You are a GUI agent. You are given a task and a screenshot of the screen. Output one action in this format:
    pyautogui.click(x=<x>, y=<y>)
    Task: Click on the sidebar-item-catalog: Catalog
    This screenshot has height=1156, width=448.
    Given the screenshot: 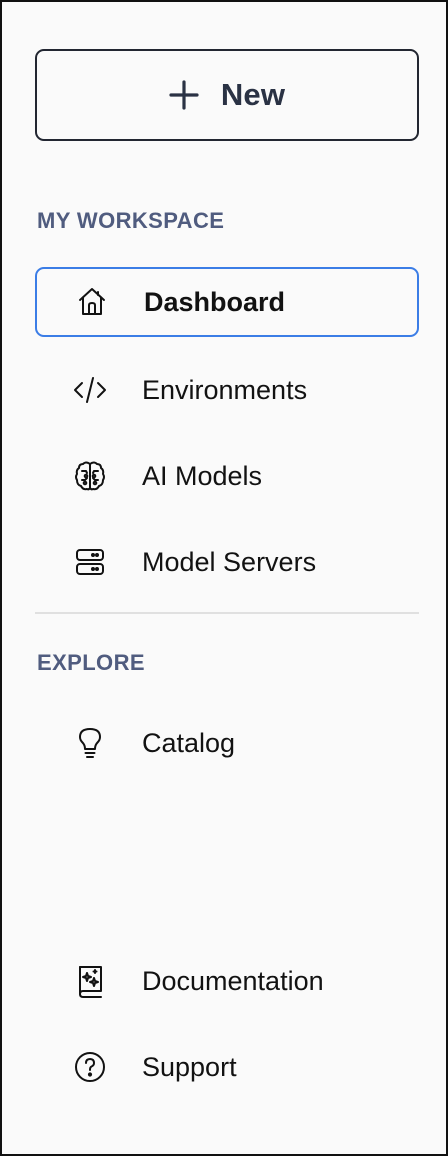 What is the action you would take?
    pyautogui.click(x=227, y=743)
    